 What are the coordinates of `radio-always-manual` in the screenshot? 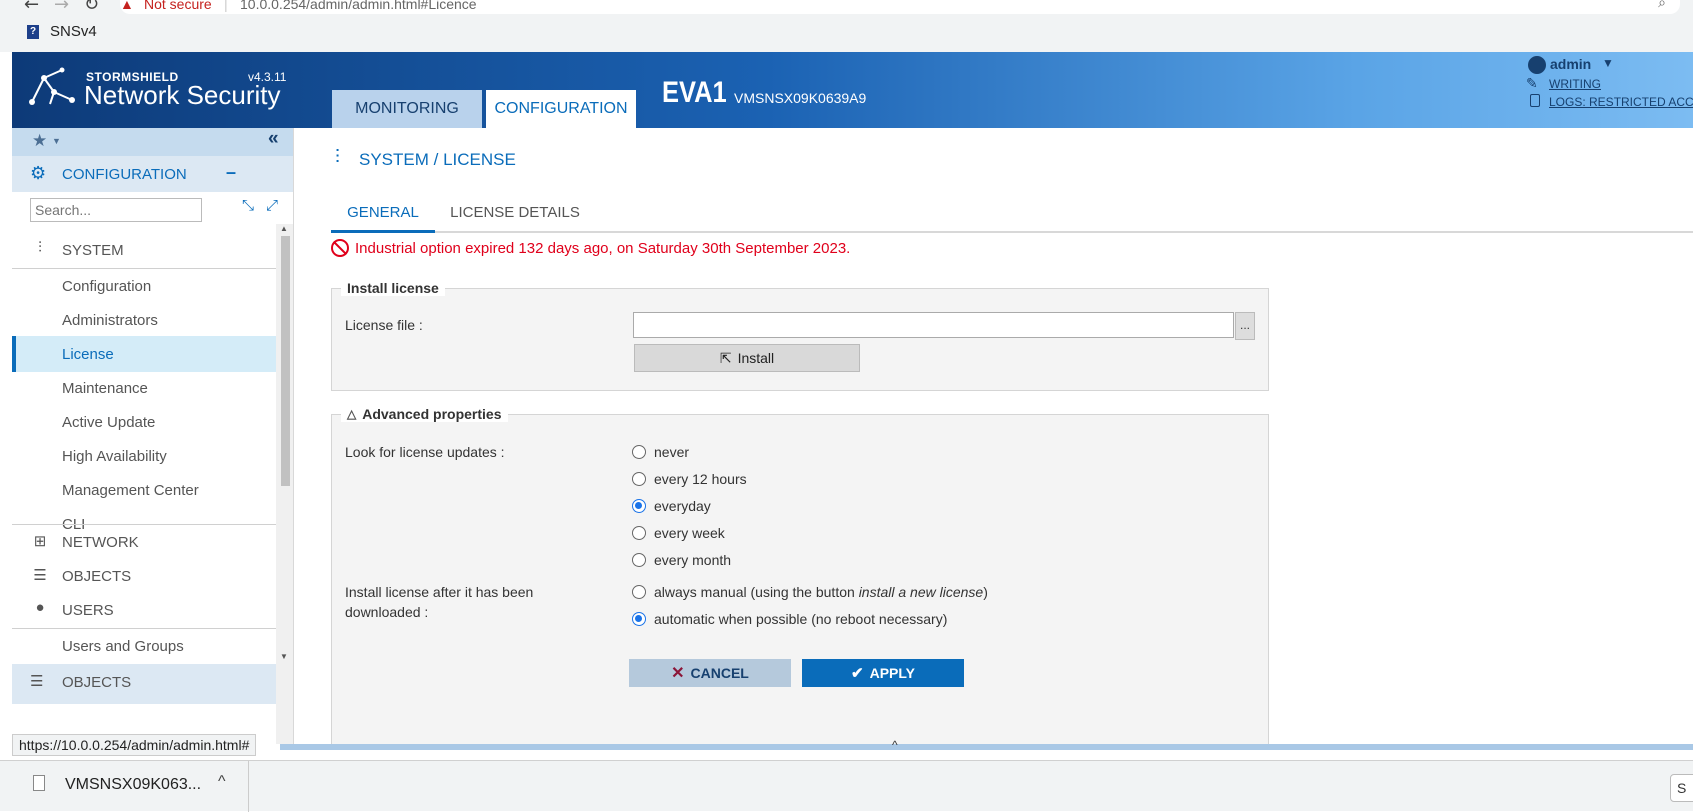 It's located at (639, 592).